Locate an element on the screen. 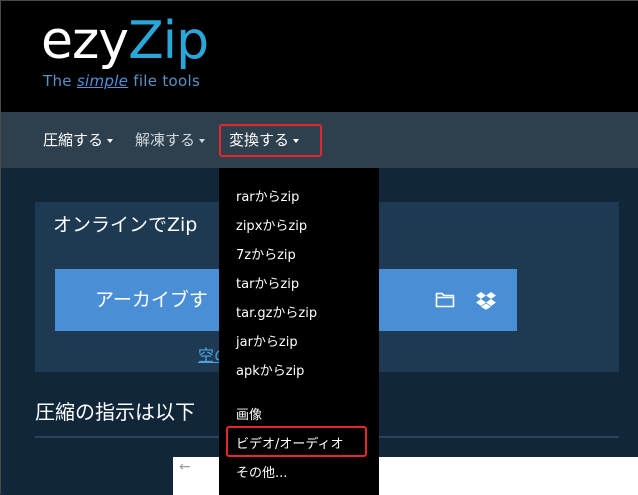  menu-item-images: 画像 is located at coordinates (249, 413).